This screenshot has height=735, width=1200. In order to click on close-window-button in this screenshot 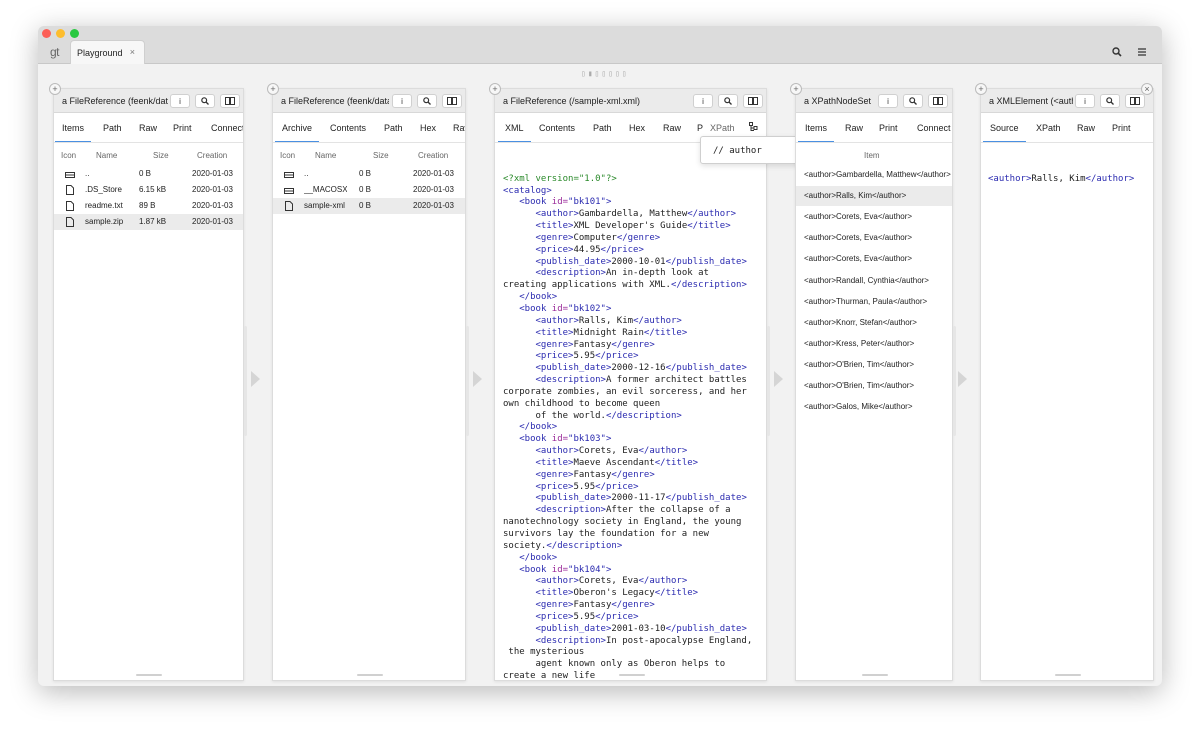, I will do `click(46, 33)`.